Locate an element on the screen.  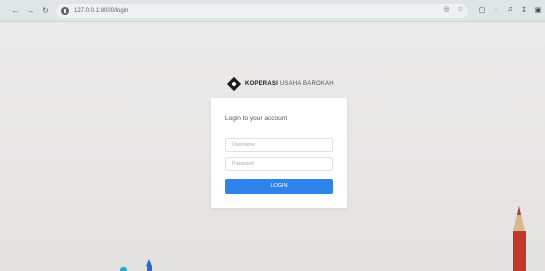
lens-icon: ◎ is located at coordinates (446, 8).